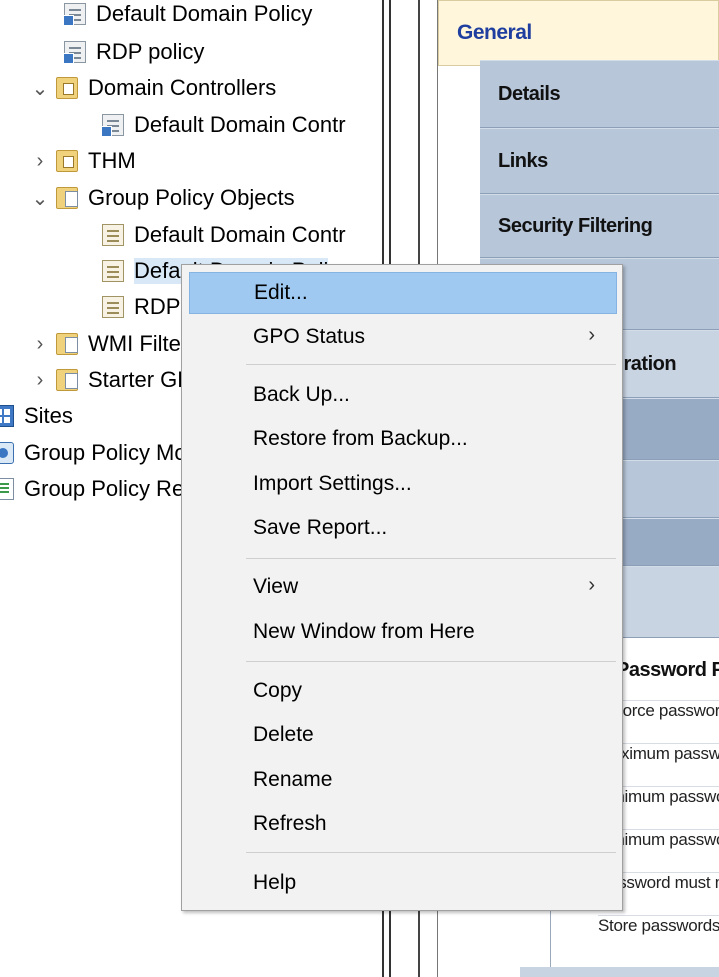 This screenshot has height=977, width=719. I want to click on tree-item-rdp-policy-link: RDP policy, so click(134, 52).